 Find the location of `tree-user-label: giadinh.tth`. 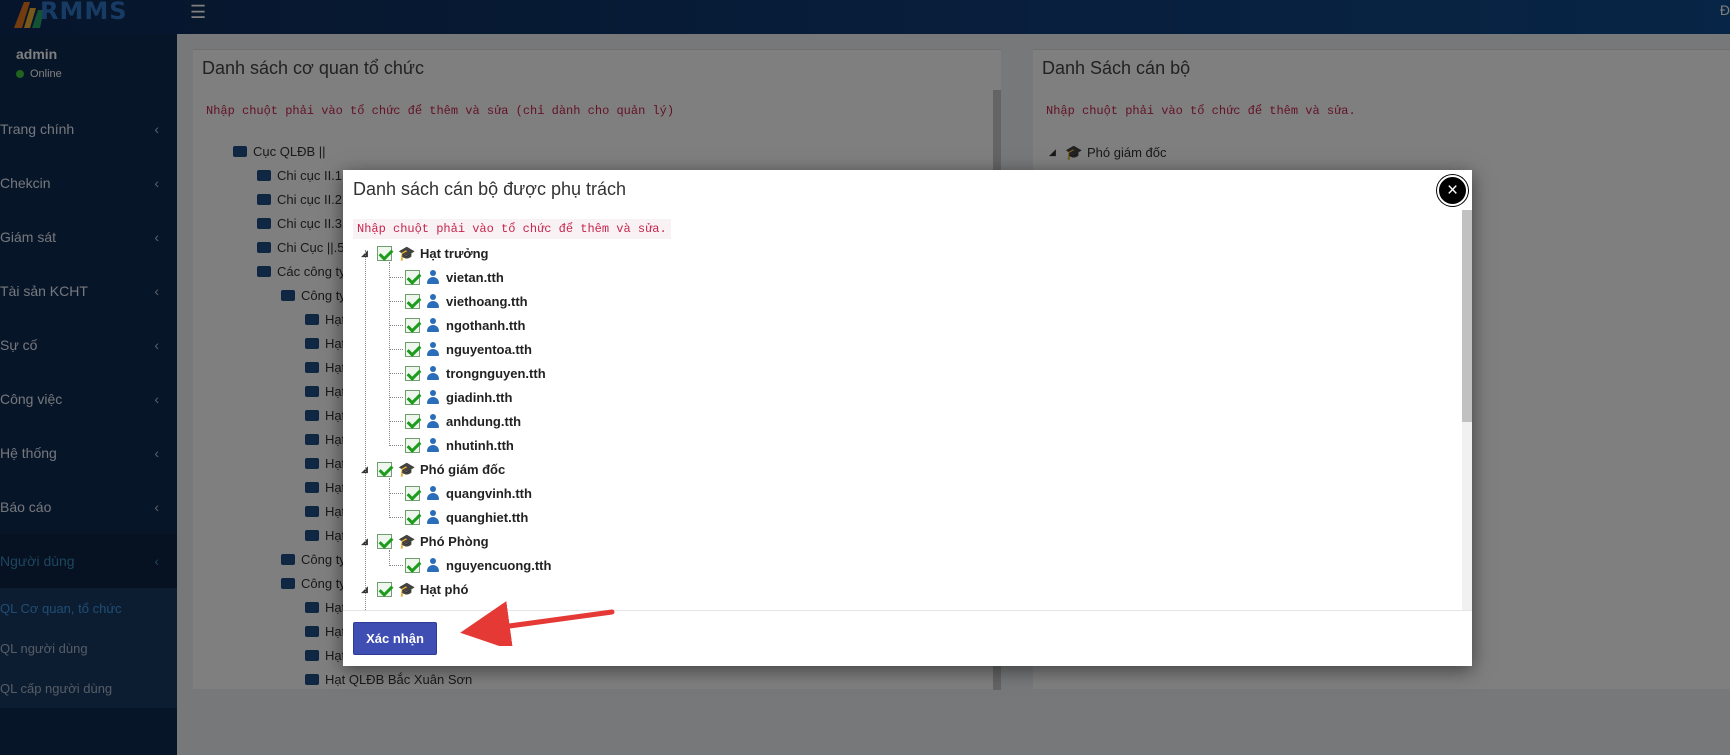

tree-user-label: giadinh.tth is located at coordinates (479, 397).